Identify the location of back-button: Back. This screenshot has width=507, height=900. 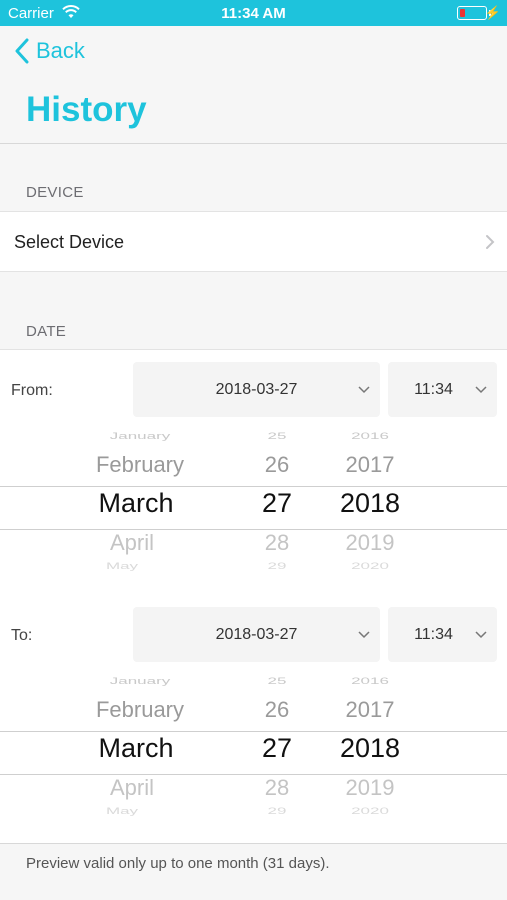
(49, 51).